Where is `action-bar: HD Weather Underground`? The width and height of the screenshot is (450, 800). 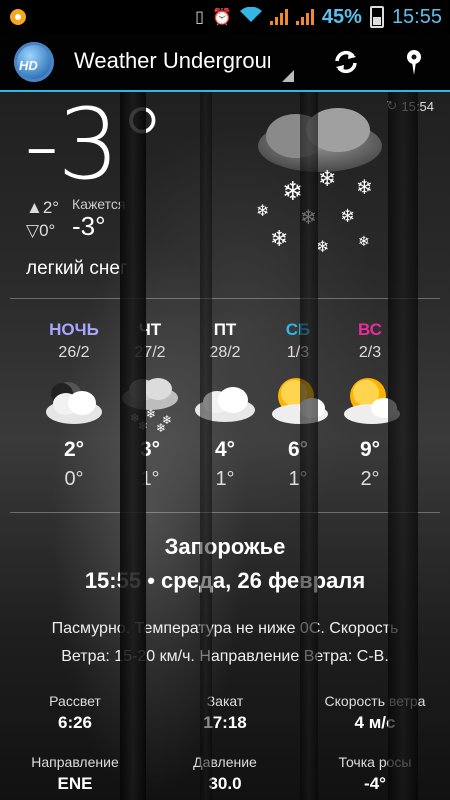
action-bar: HD Weather Underground is located at coordinates (225, 63).